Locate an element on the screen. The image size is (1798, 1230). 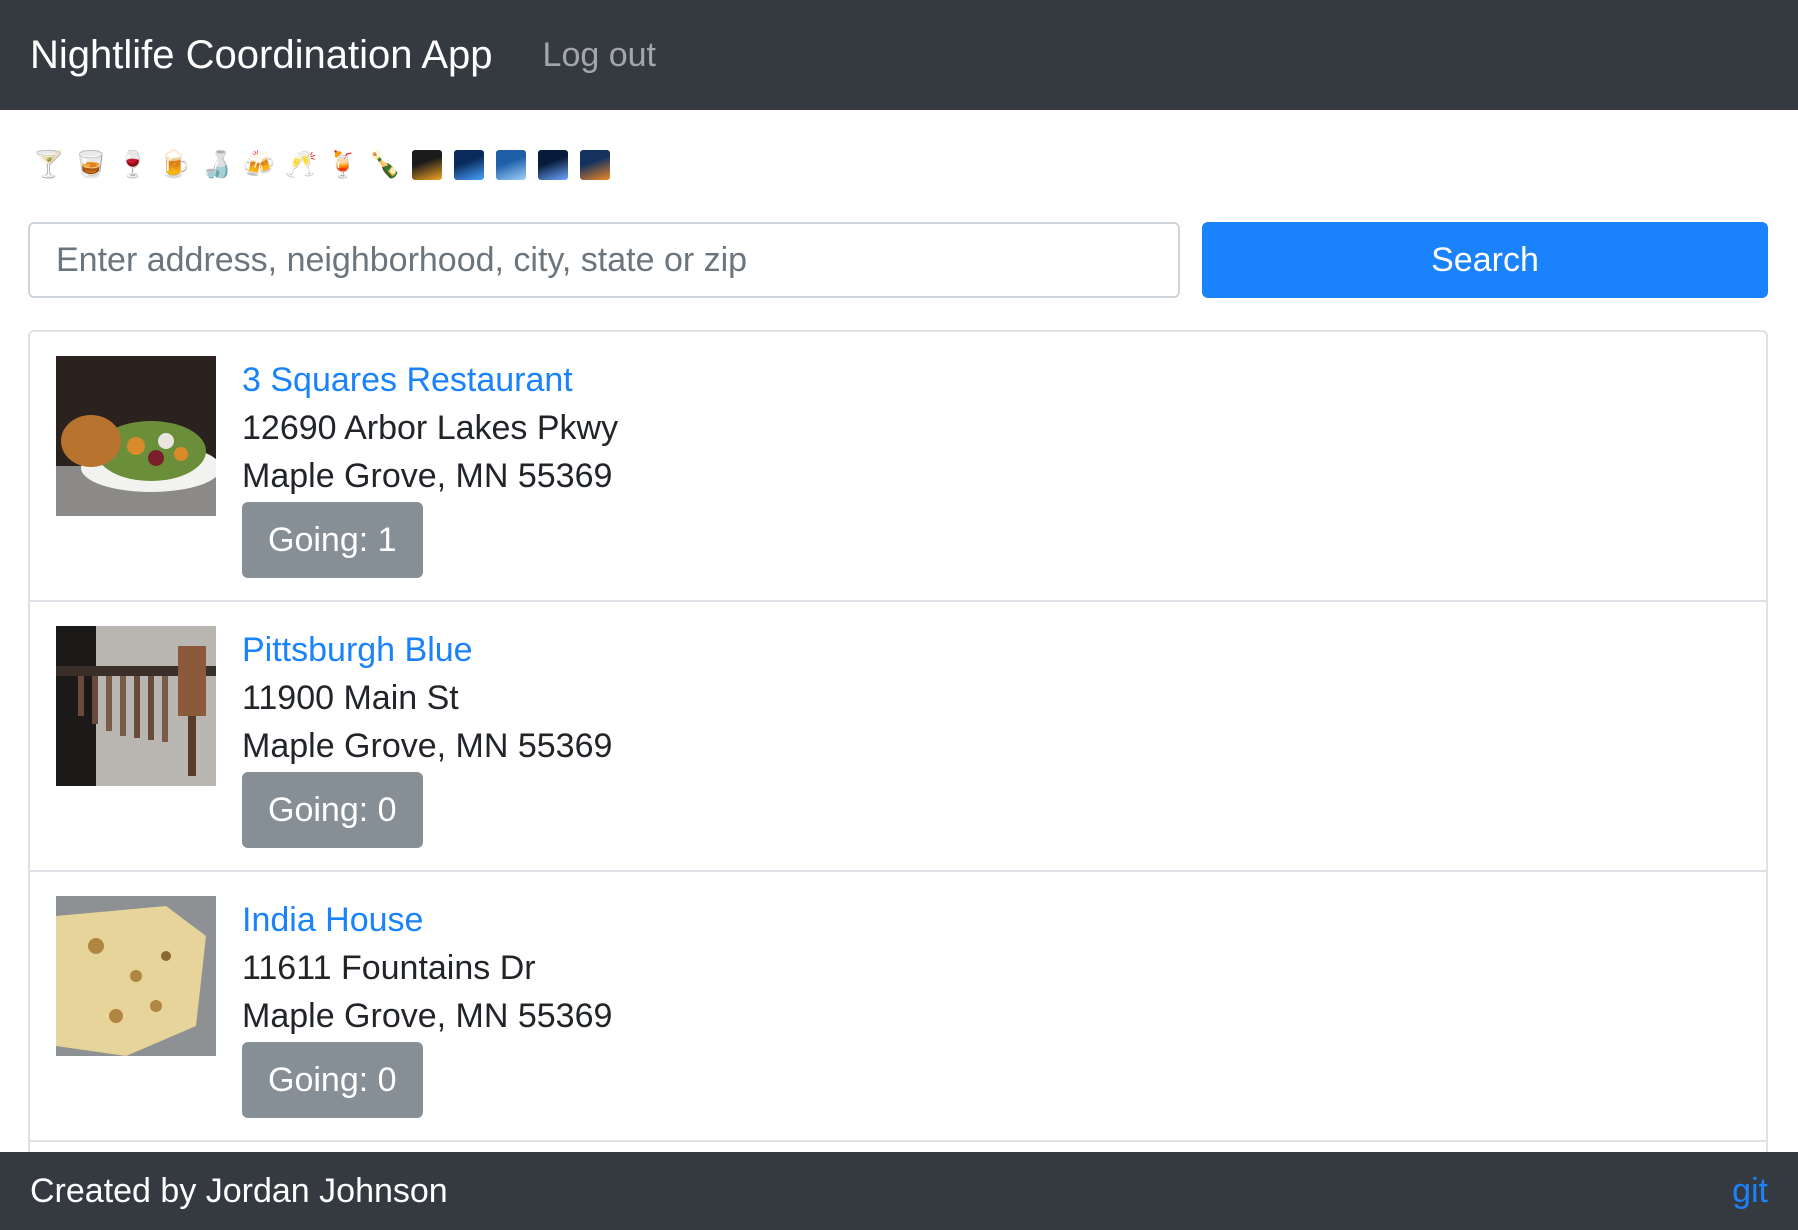
fireworks-icon is located at coordinates (427, 165).